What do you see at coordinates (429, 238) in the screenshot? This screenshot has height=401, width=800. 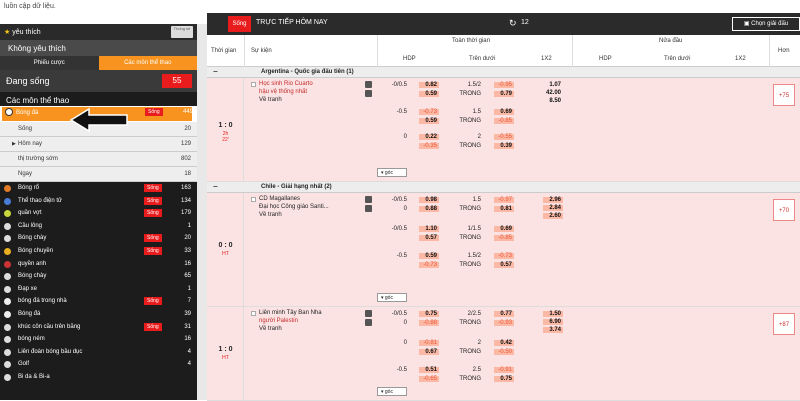 I see `odds-away: 0.57` at bounding box center [429, 238].